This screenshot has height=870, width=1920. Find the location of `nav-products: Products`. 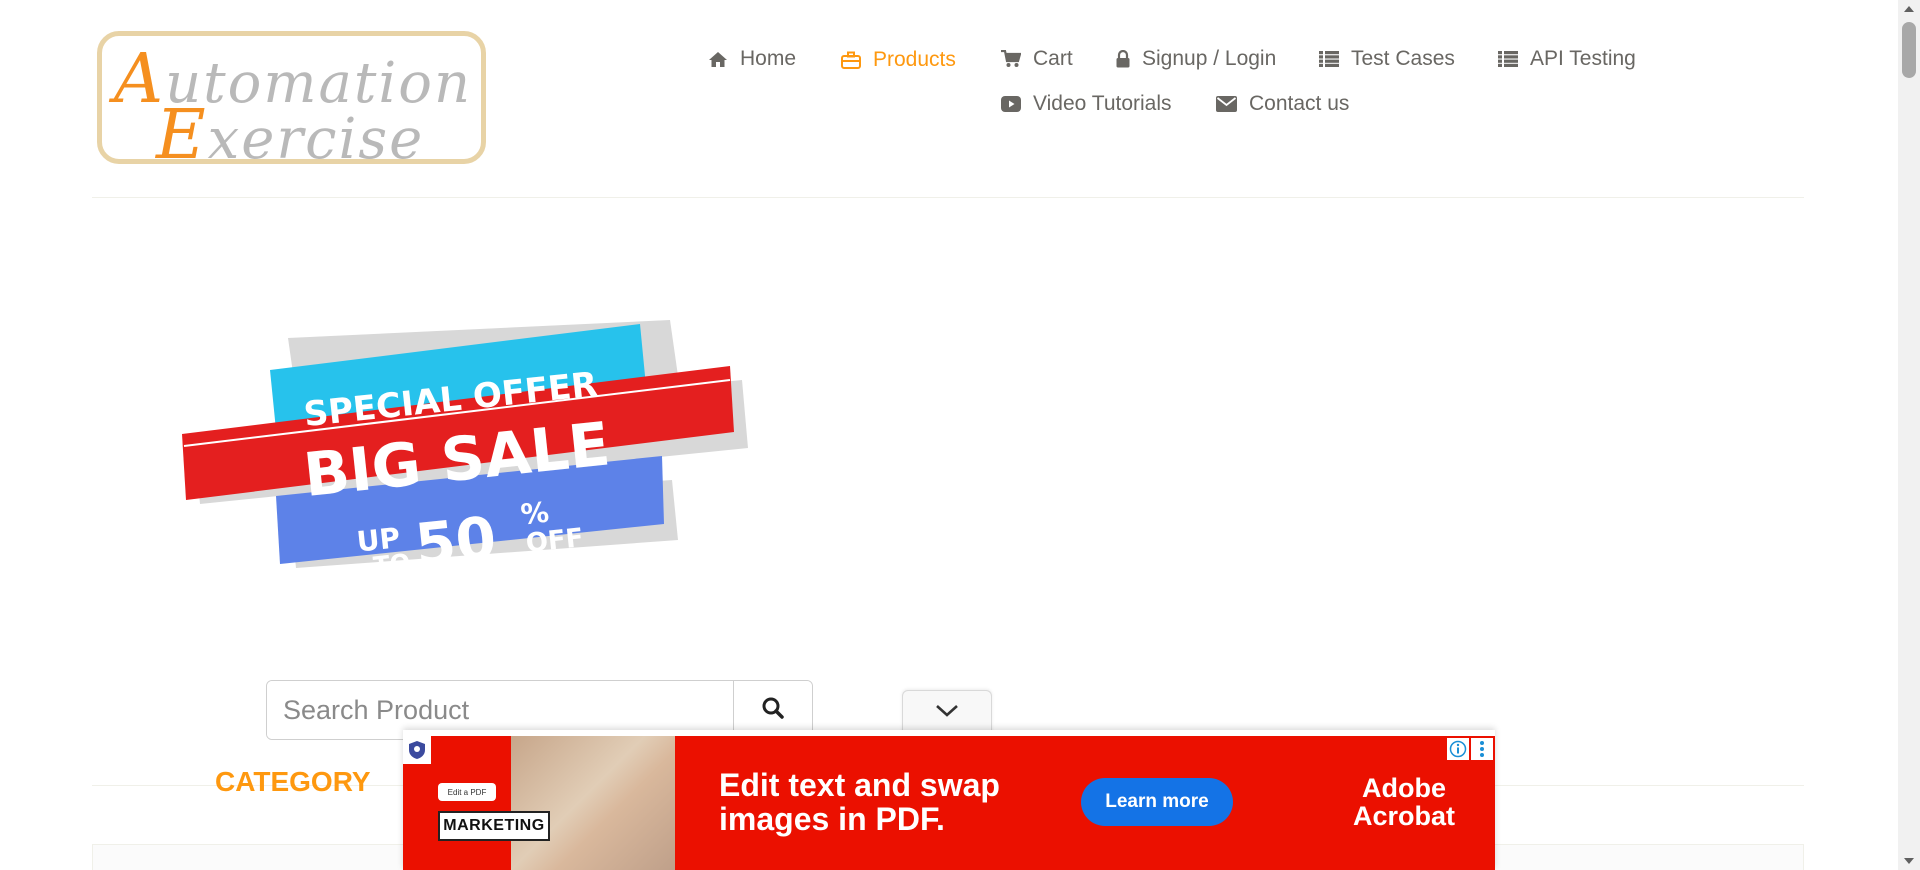

nav-products: Products is located at coordinates (898, 60).